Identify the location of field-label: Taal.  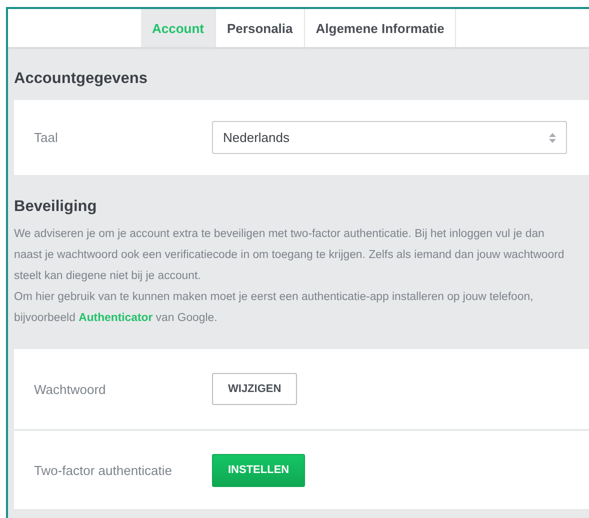
(46, 137).